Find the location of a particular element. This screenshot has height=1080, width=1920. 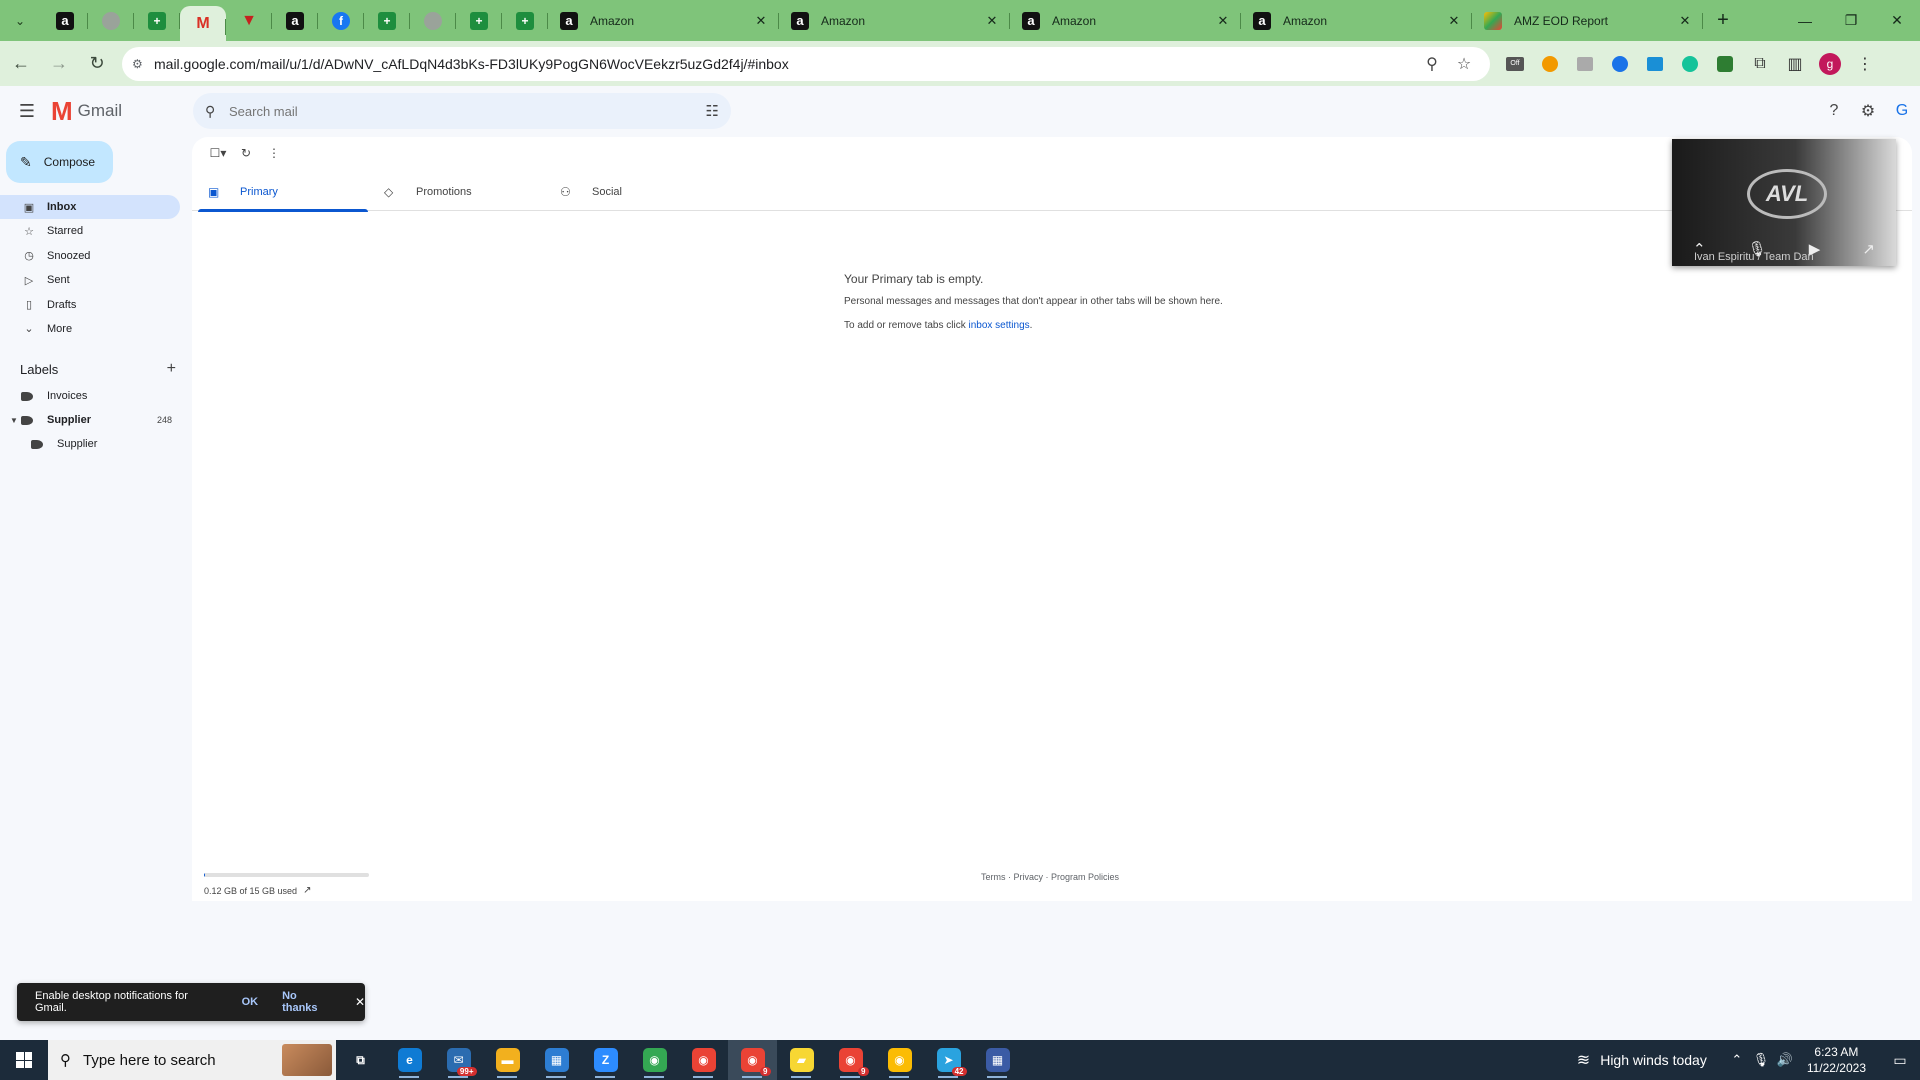

taskbar-search: ⚲ Type here to search is located at coordinates (192, 1060).